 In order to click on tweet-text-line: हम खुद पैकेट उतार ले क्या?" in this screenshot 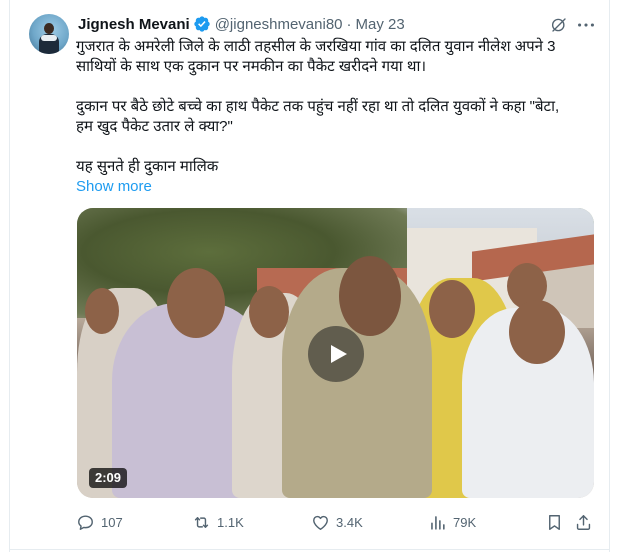, I will do `click(154, 126)`.